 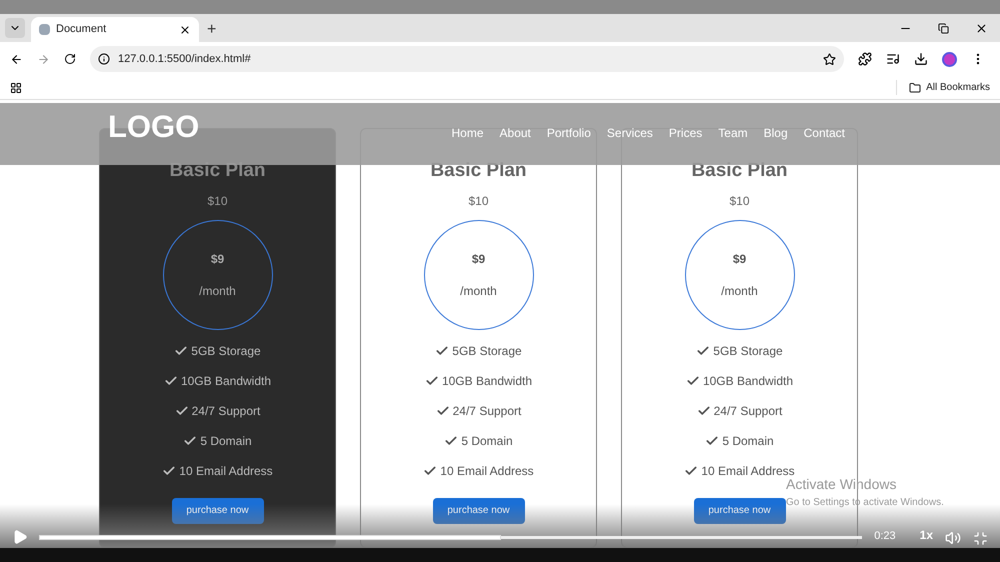 I want to click on folder-icon, so click(x=915, y=88).